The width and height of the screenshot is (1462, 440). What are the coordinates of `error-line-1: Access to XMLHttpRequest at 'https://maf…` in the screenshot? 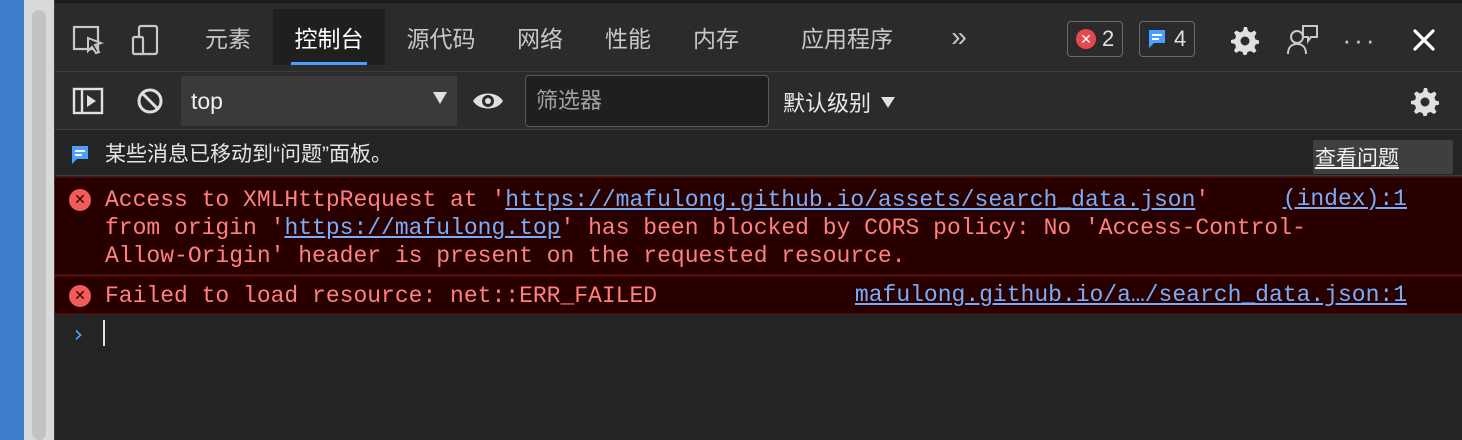 It's located at (657, 200).